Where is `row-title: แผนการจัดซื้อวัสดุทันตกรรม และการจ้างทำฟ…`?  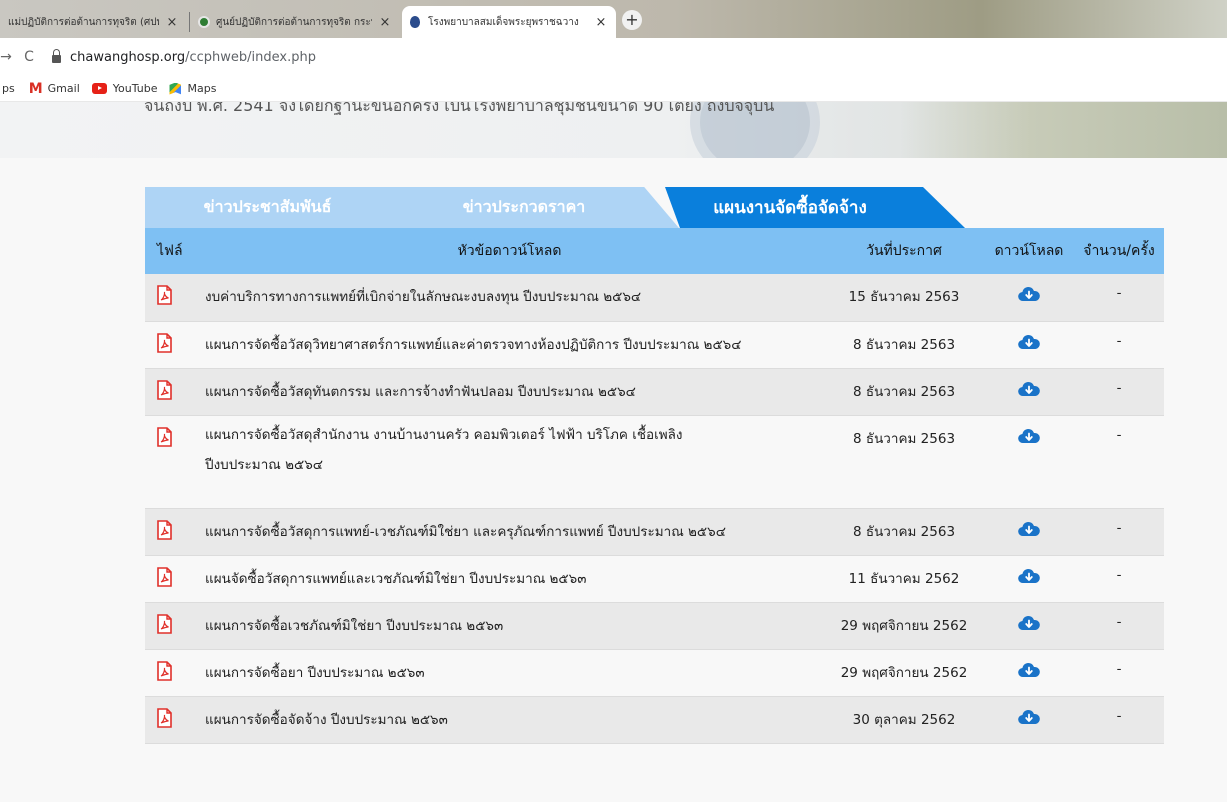 row-title: แผนการจัดซื้อวัสดุทันตกรรม และการจ้างทำฟ… is located at coordinates (509, 391).